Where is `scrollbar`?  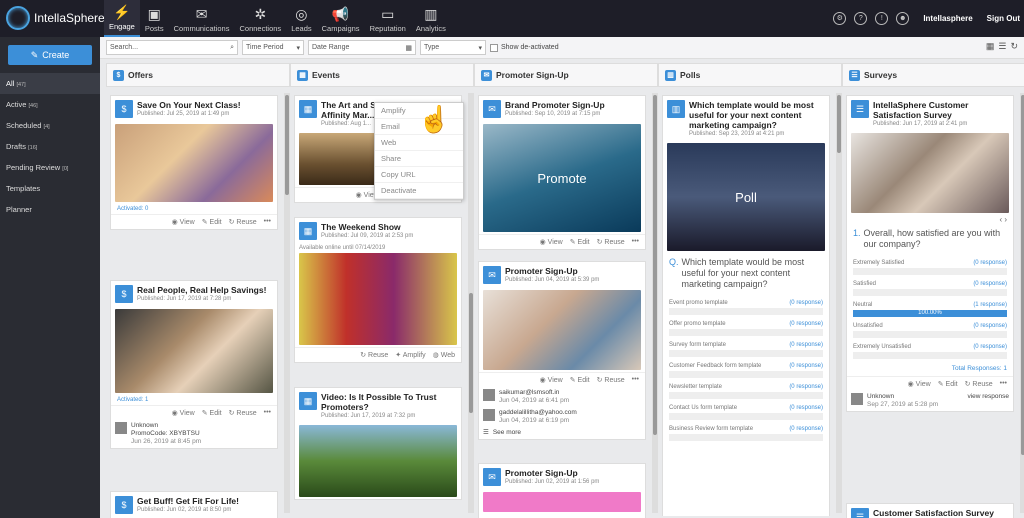 scrollbar is located at coordinates (1022, 303).